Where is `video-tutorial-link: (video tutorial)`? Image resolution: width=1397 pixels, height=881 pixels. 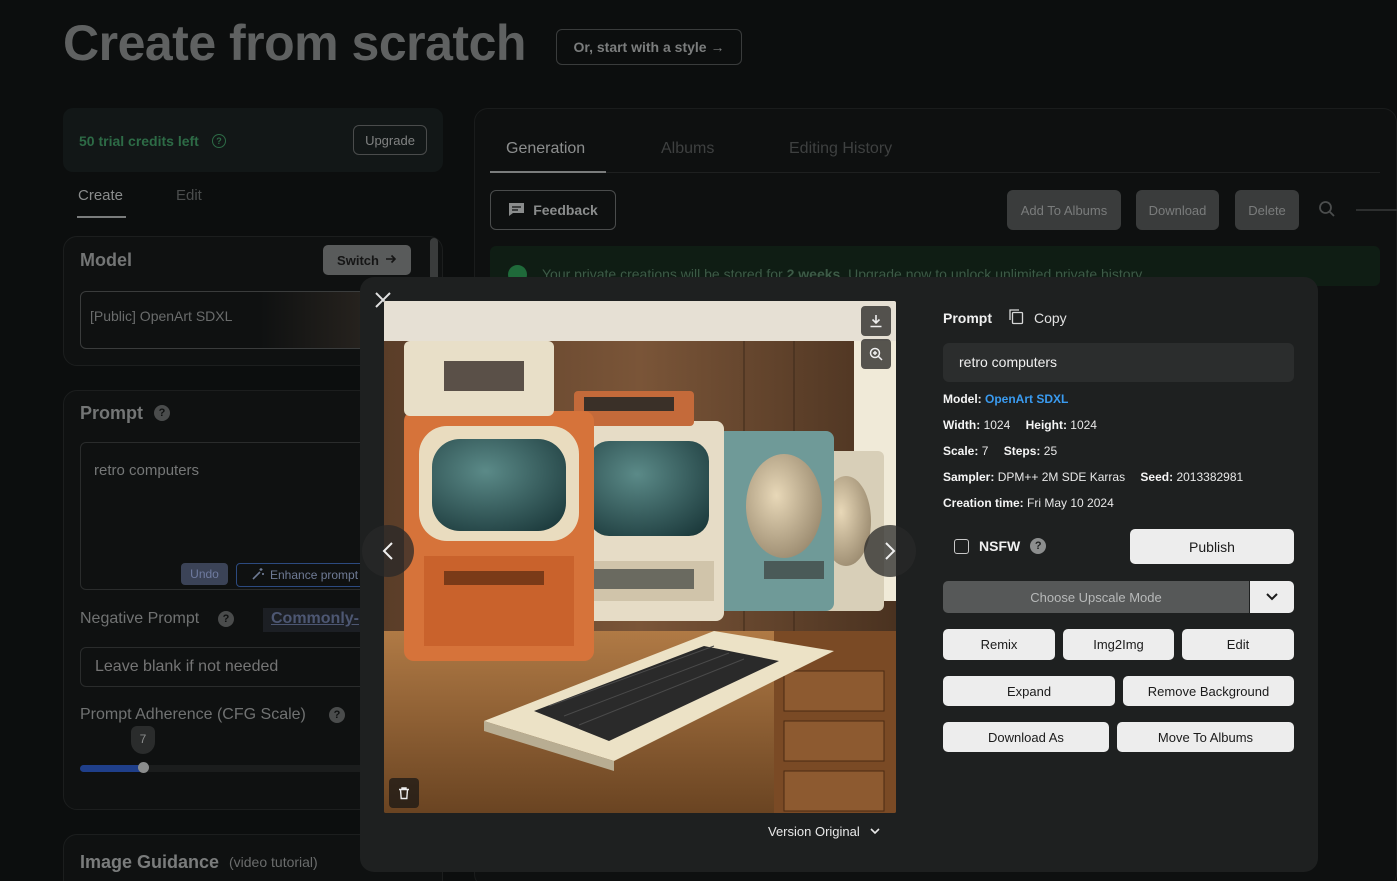
video-tutorial-link: (video tutorial) is located at coordinates (273, 862).